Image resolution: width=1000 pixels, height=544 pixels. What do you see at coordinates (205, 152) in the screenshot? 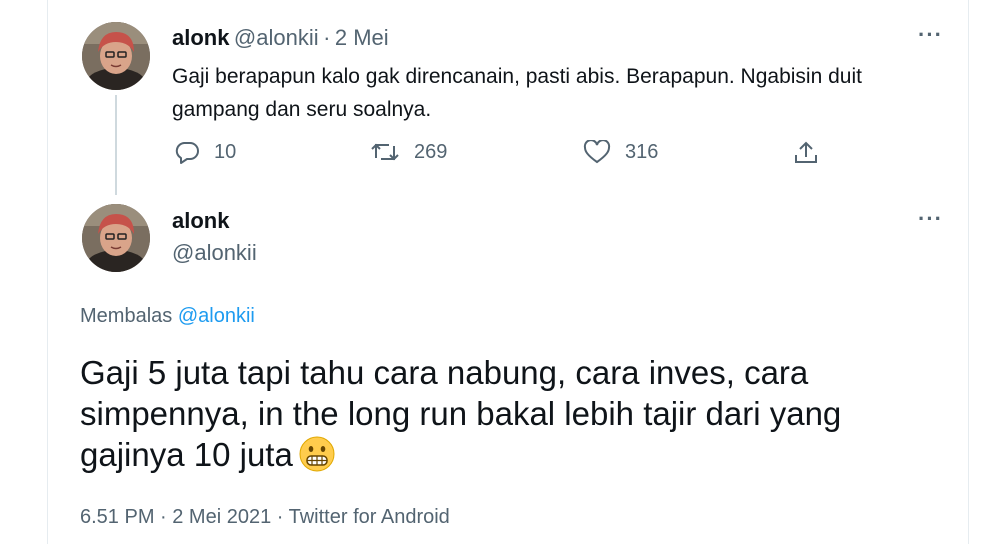
I see `reply-button: 10` at bounding box center [205, 152].